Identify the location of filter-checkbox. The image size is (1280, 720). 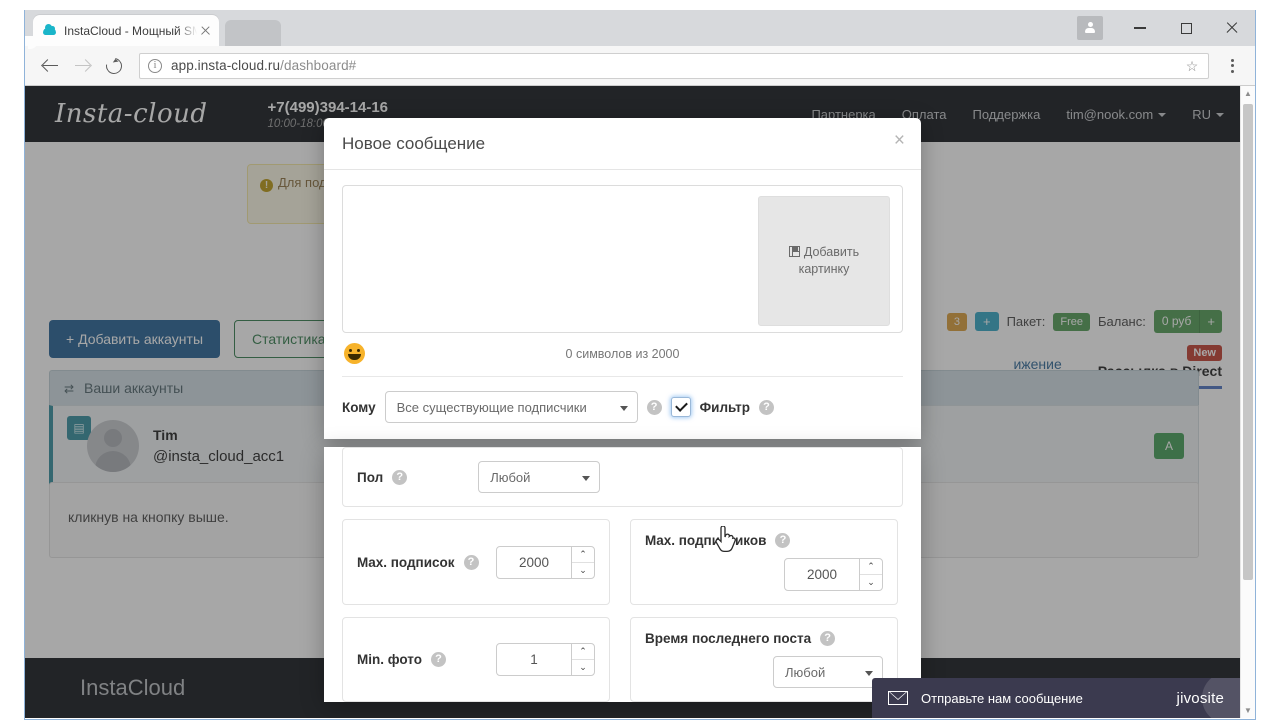
(680, 407).